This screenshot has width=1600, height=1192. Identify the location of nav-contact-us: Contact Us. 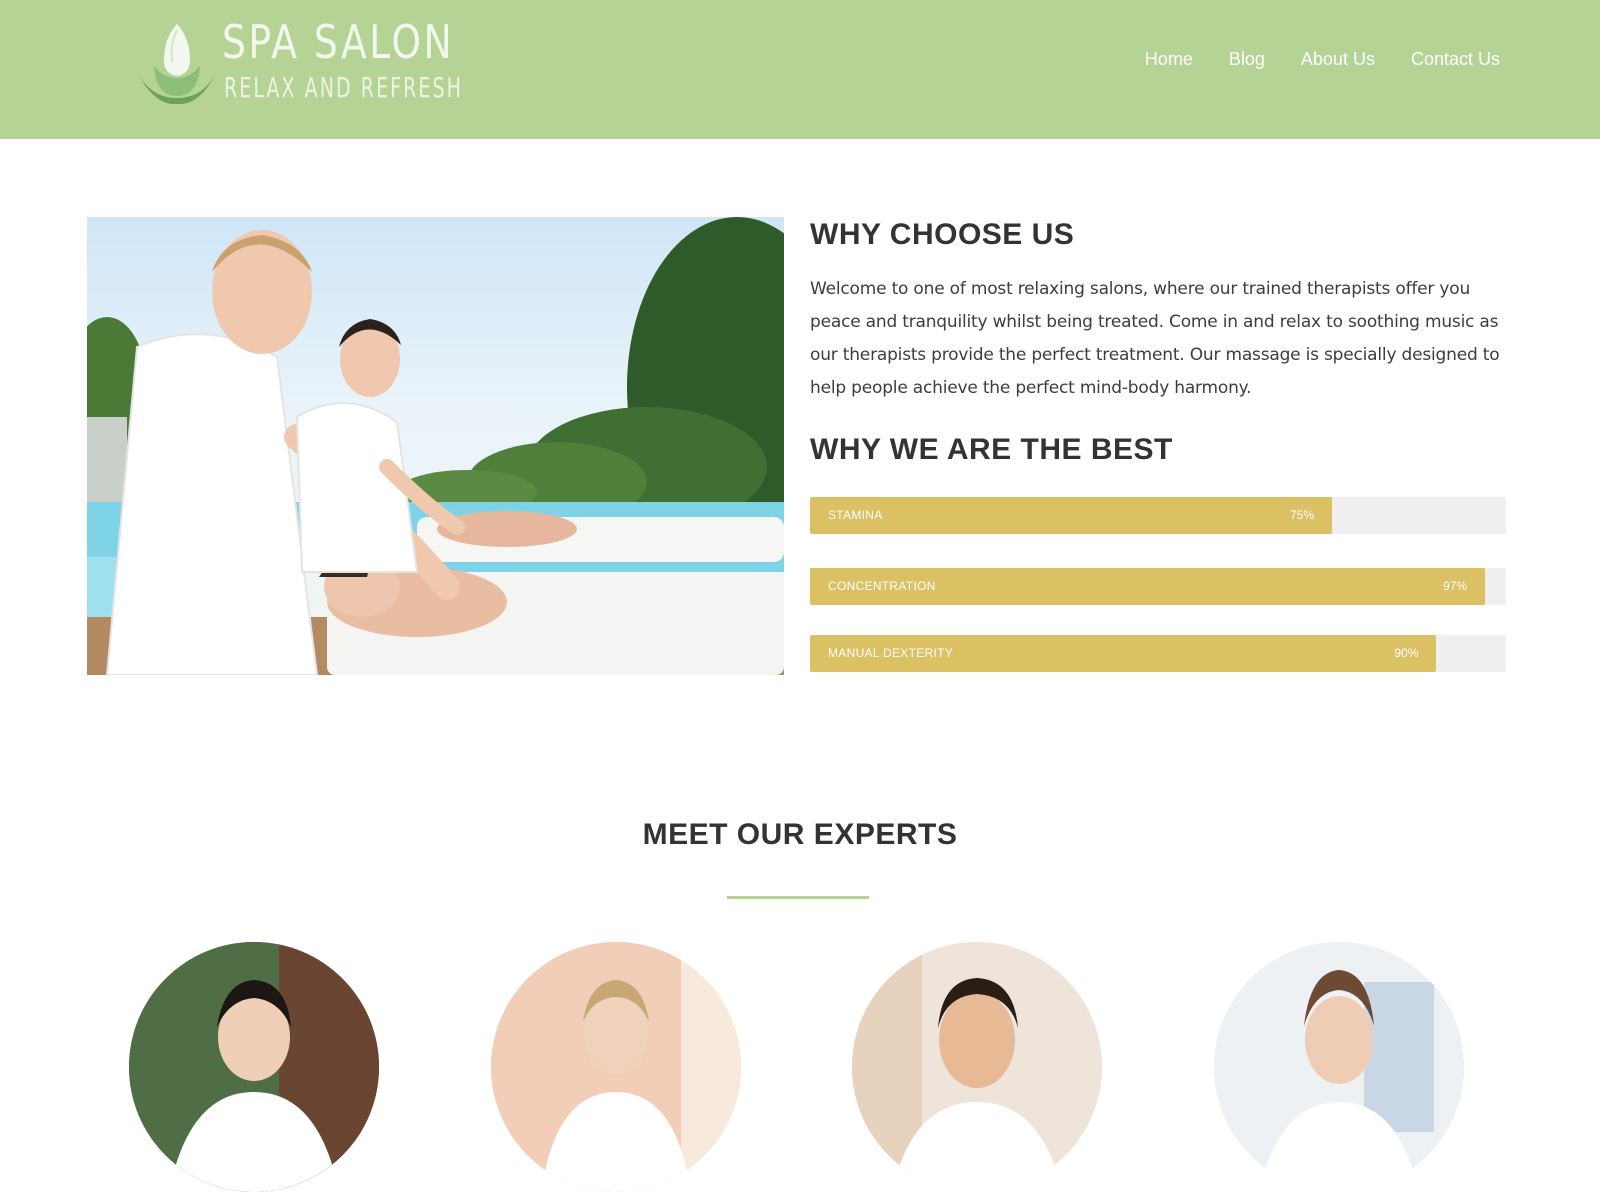
(1455, 59).